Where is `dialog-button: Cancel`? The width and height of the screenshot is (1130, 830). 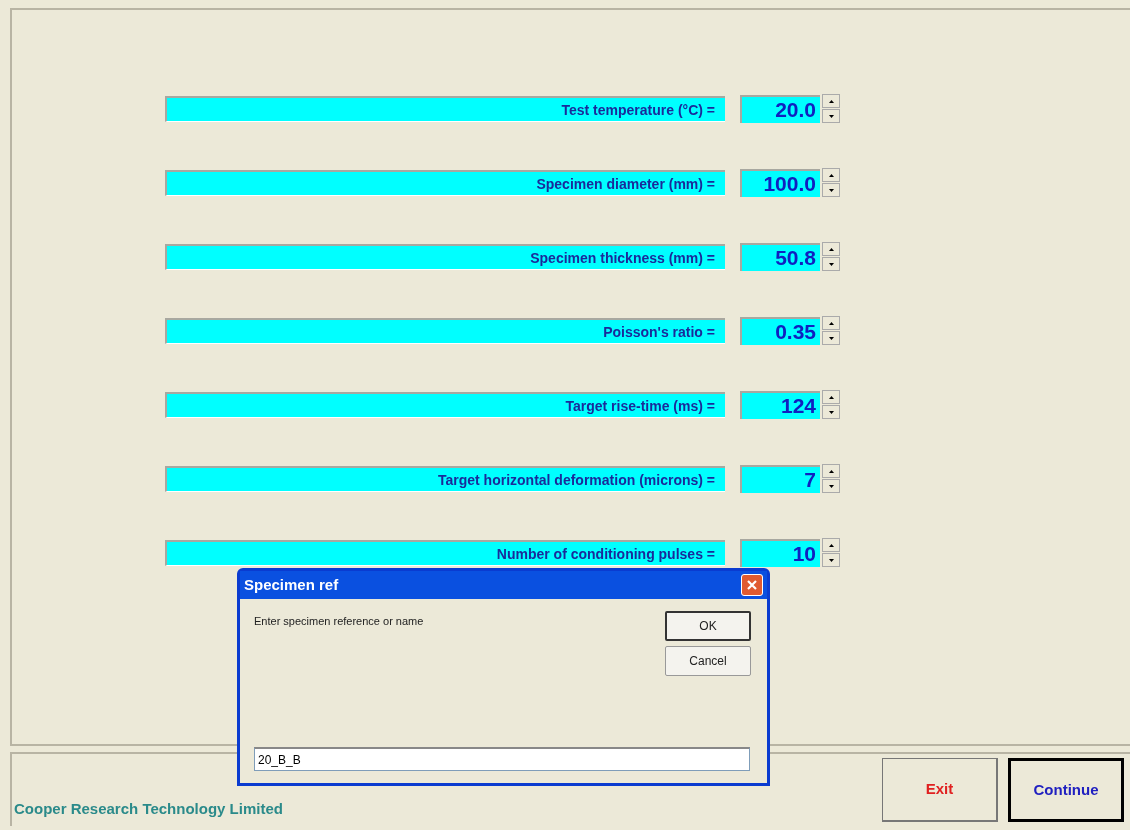 dialog-button: Cancel is located at coordinates (708, 661).